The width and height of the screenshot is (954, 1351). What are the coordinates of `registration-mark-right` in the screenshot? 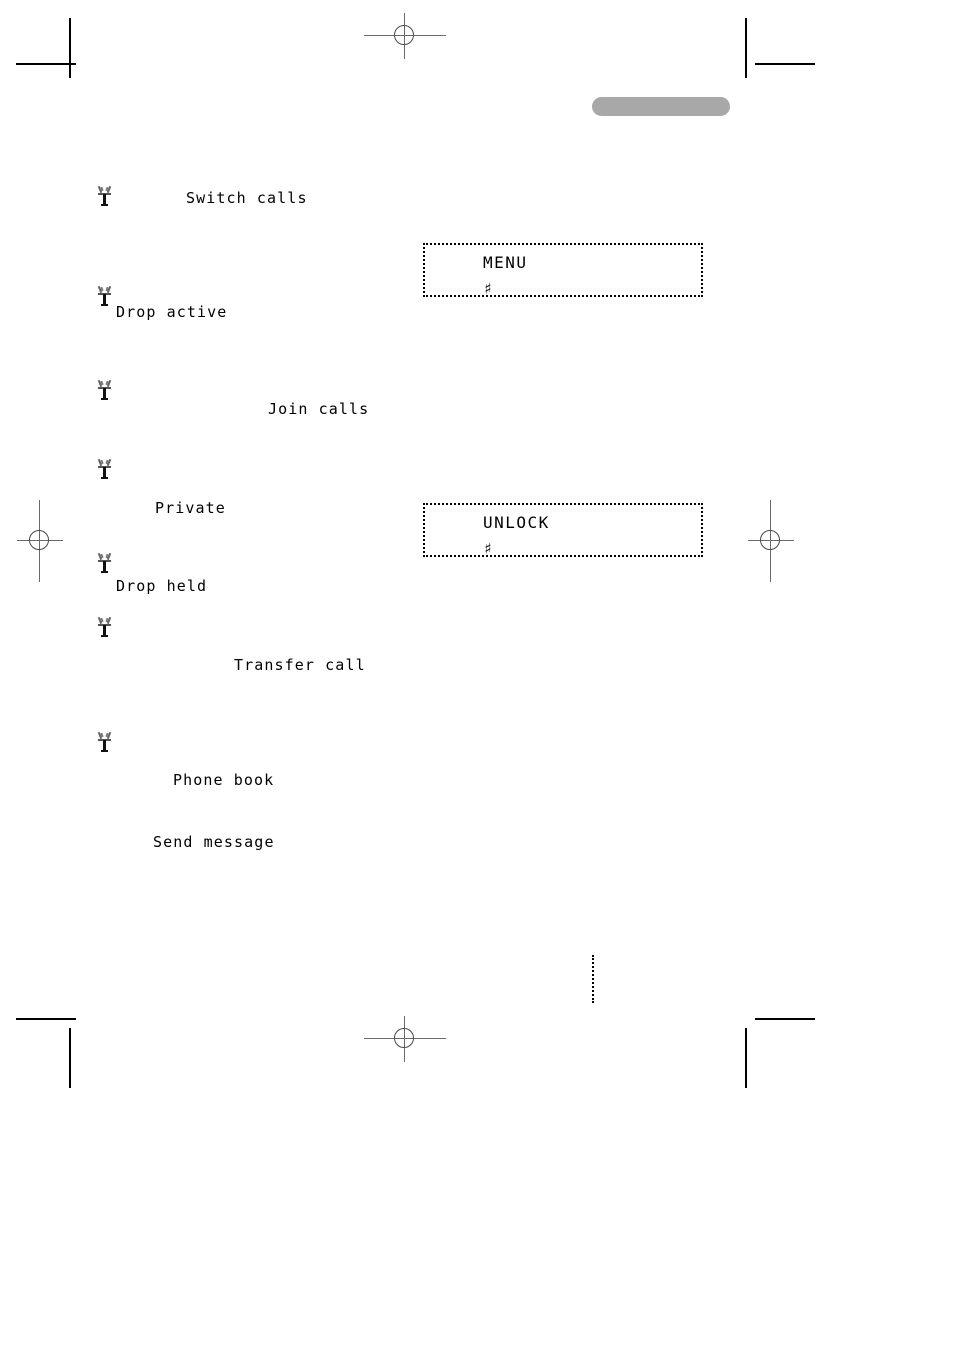 It's located at (771, 541).